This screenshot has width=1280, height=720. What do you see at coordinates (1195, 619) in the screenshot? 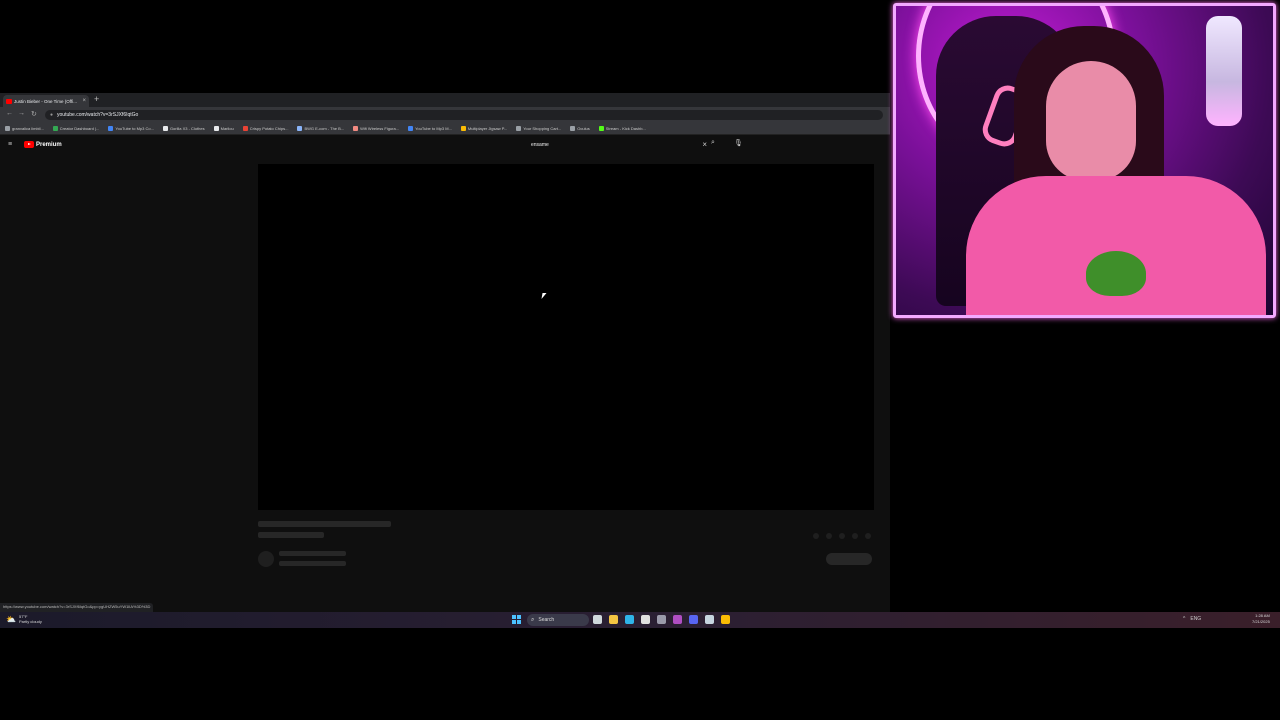
I see `language-indicator: ENG` at bounding box center [1195, 619].